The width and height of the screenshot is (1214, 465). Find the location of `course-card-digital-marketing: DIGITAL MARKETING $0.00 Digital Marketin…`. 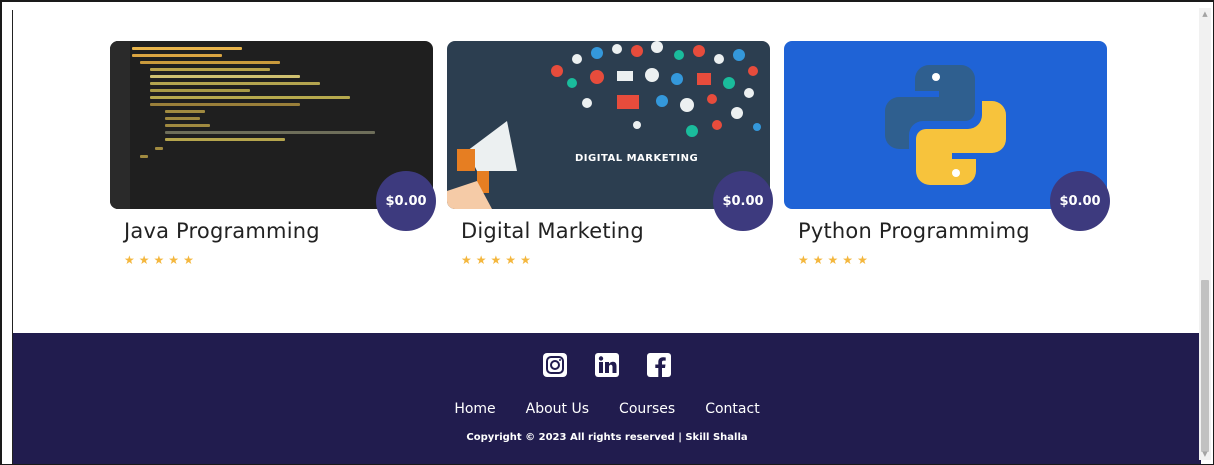

course-card-digital-marketing: DIGITAL MARKETING $0.00 Digital Marketin… is located at coordinates (610, 161).